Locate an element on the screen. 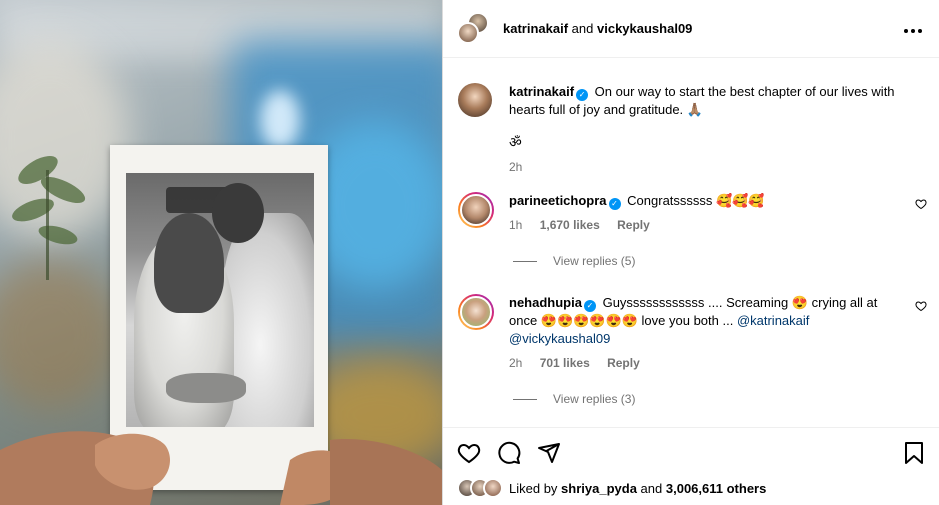  share-send-icon is located at coordinates (549, 453).